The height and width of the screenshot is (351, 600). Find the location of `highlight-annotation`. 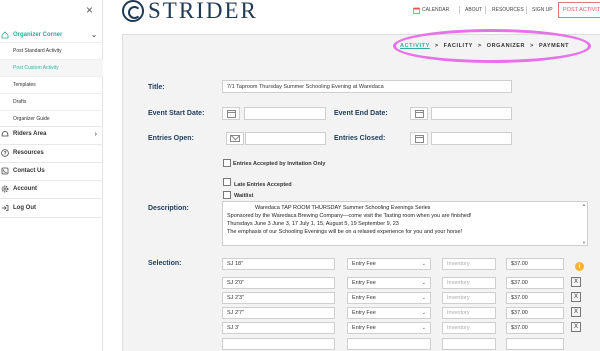

highlight-annotation is located at coordinates (492, 46).